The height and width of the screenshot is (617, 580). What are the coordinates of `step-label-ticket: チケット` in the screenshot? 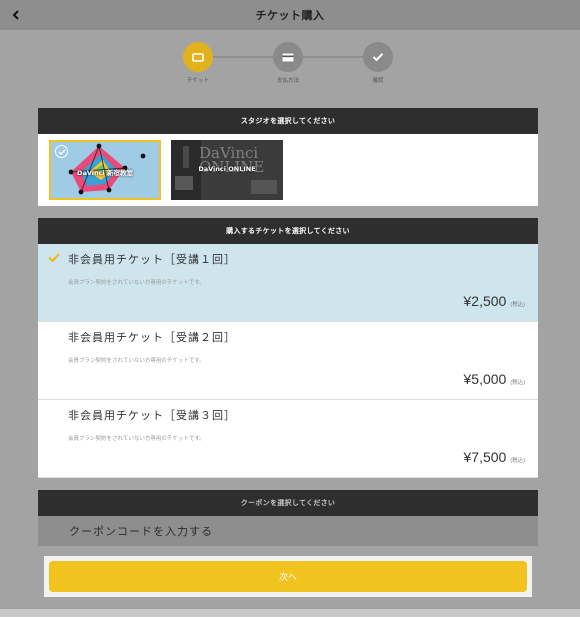 It's located at (197, 81).